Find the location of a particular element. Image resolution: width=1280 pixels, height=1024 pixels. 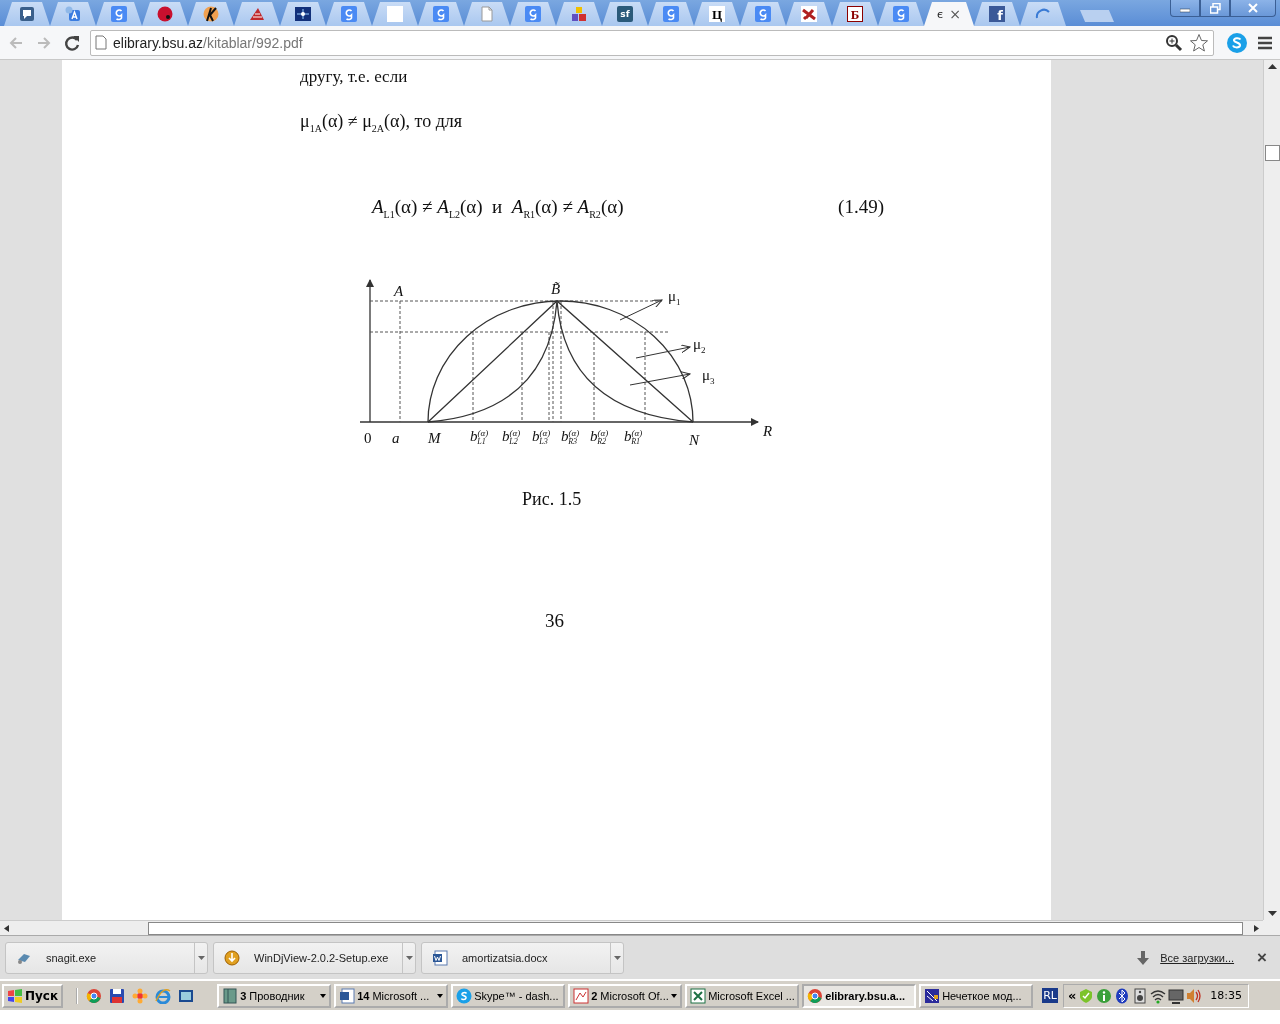

tab-close-button: × is located at coordinates (955, 14).